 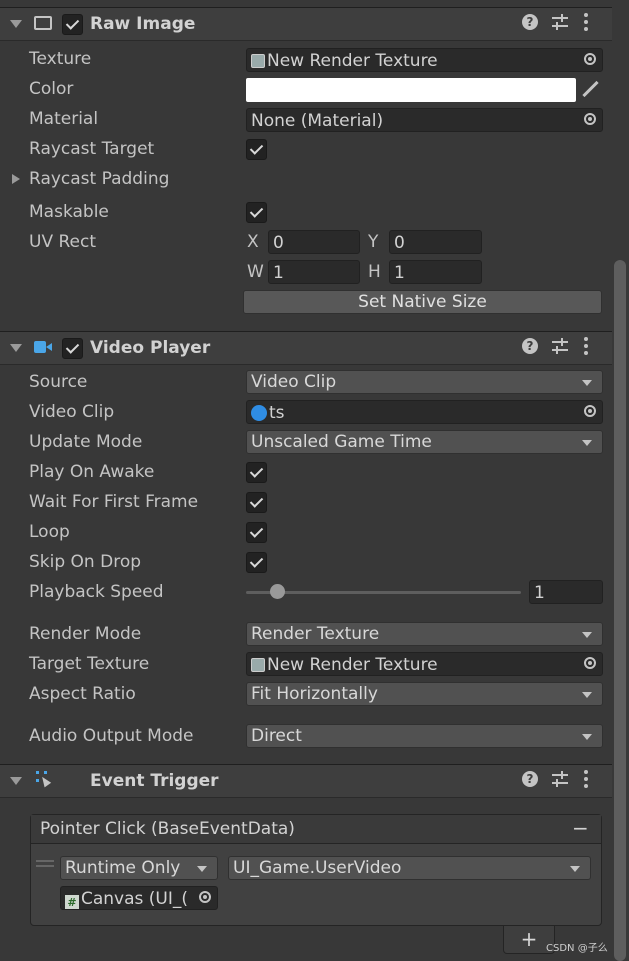 I want to click on render-mode-dropdown: Render Texture, so click(x=424, y=634).